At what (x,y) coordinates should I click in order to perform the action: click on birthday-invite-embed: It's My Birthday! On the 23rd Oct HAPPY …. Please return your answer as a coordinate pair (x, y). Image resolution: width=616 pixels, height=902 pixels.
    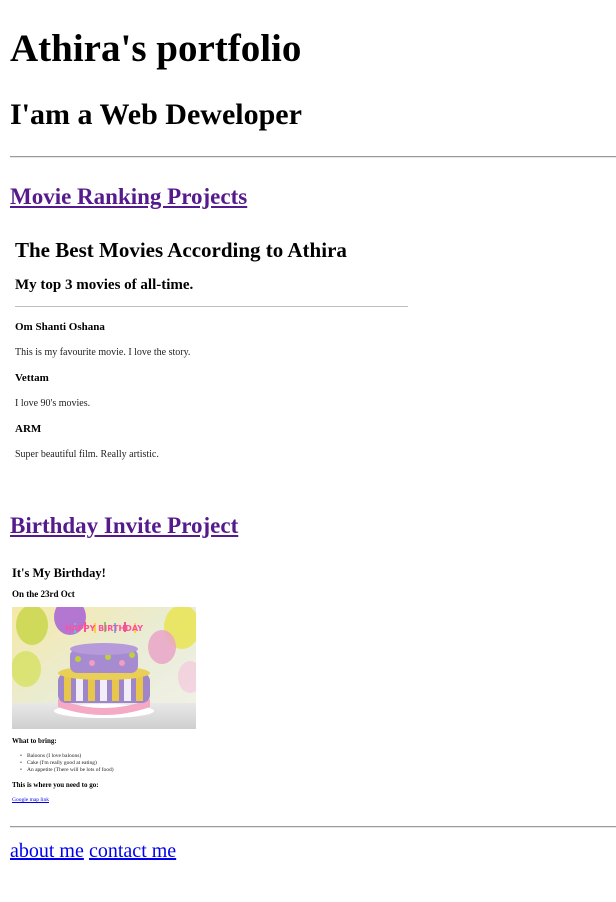
    Looking at the image, I should click on (110, 686).